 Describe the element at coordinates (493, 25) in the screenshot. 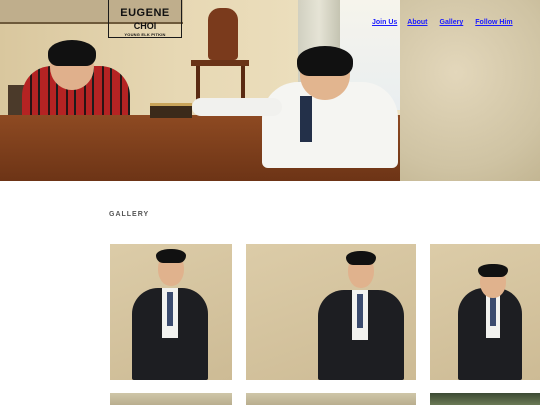

I see `nav-follow-him: Follow Him` at that location.